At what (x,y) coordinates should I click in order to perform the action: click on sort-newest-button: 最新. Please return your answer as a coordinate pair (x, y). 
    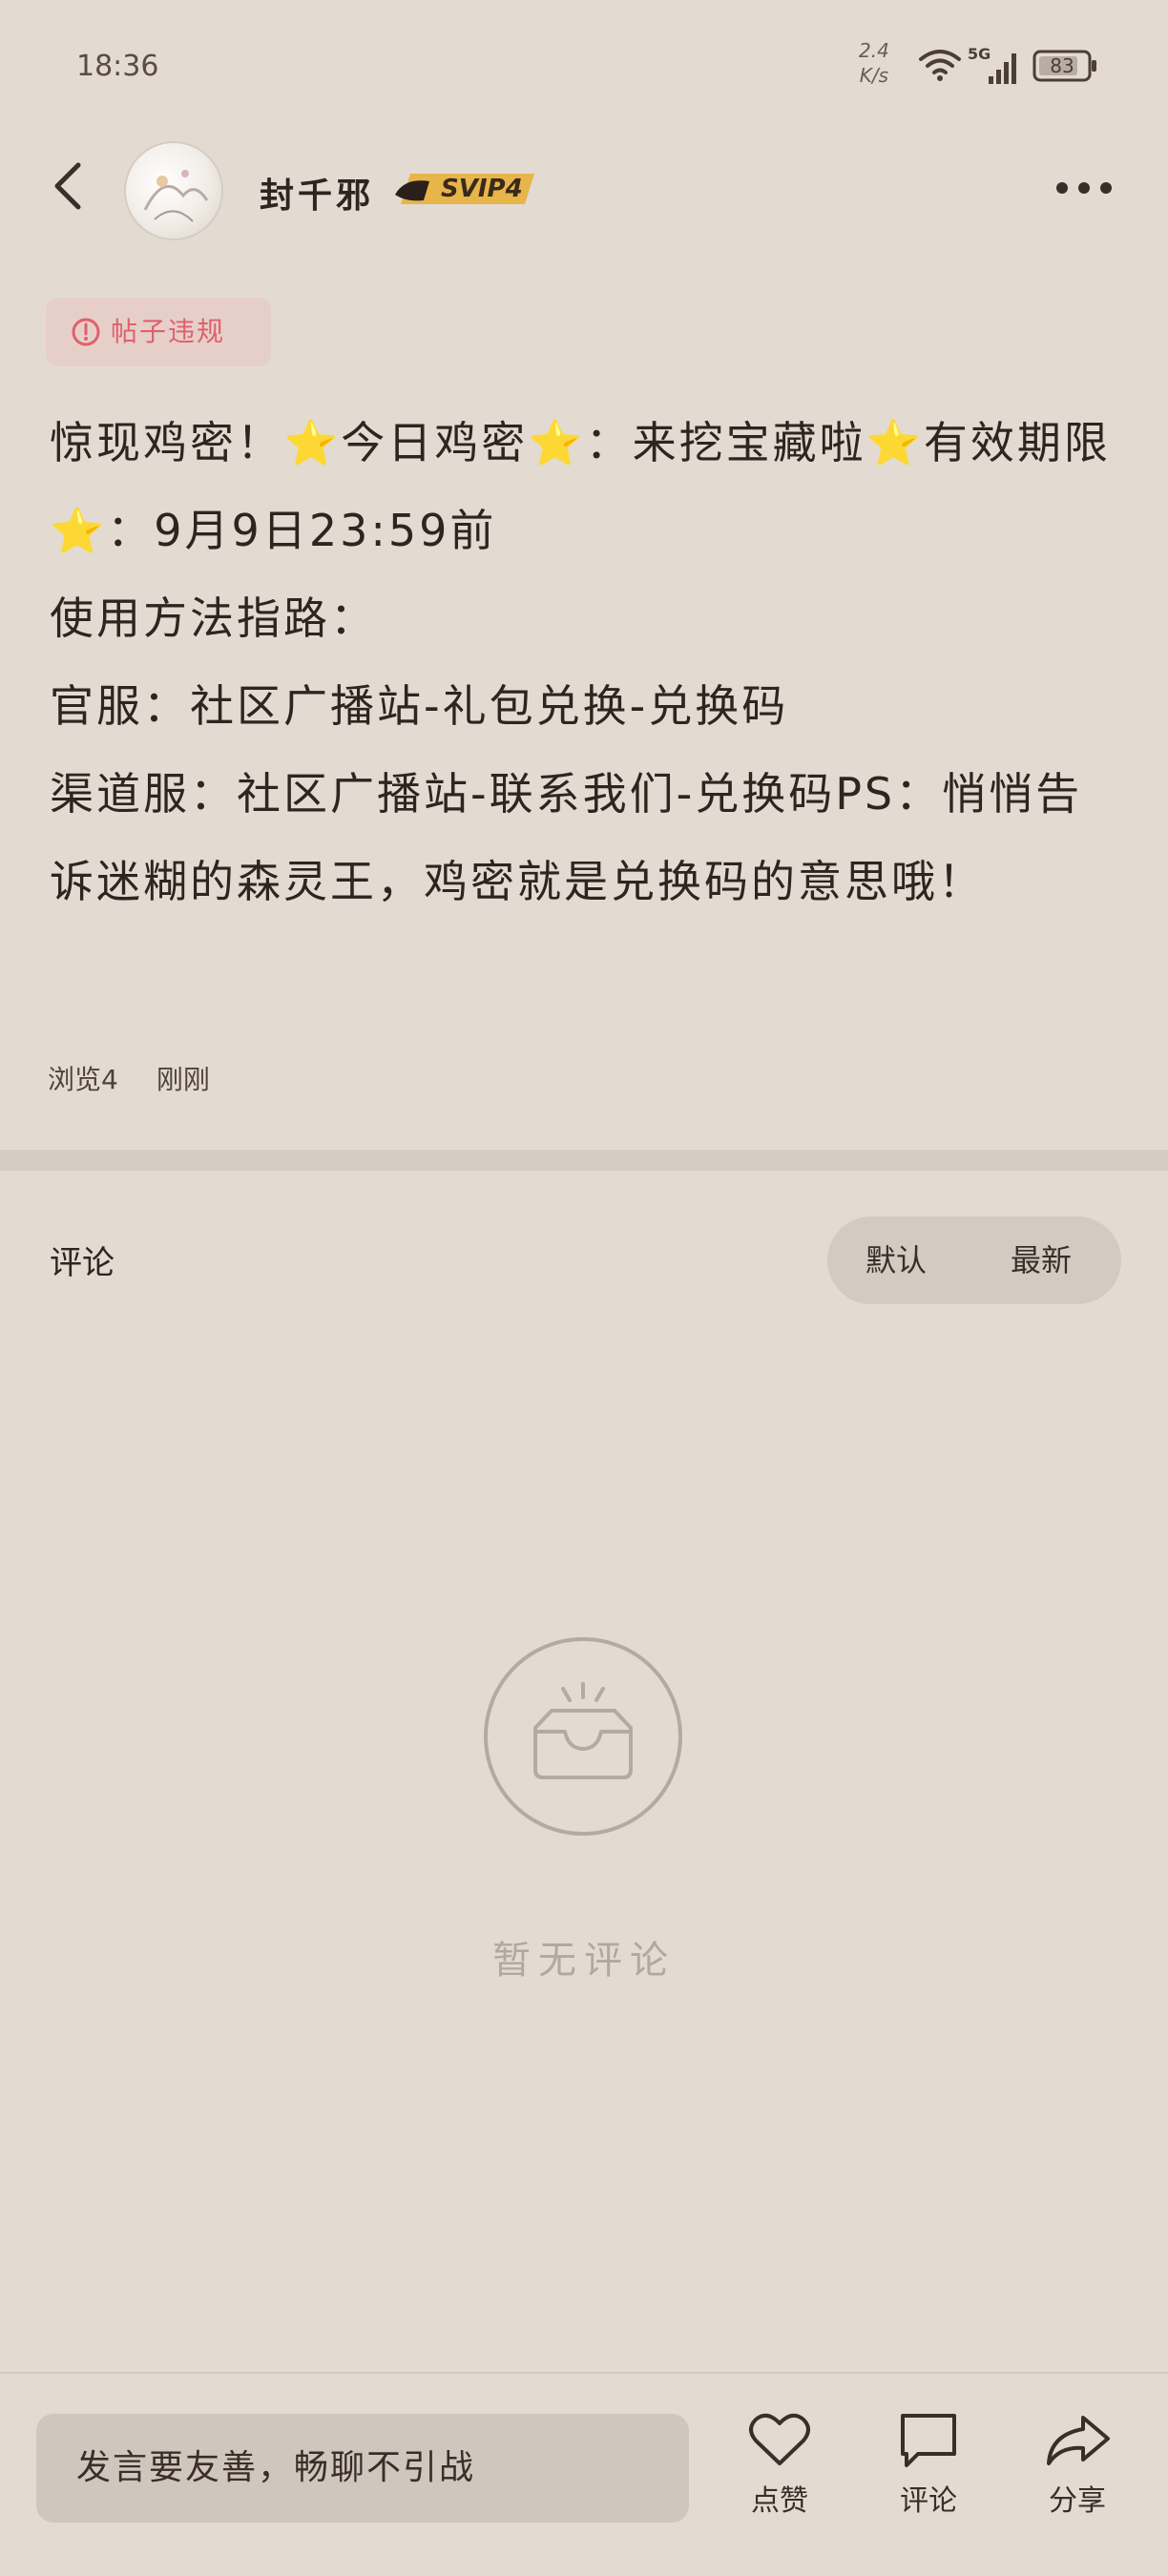
    Looking at the image, I should click on (1041, 1260).